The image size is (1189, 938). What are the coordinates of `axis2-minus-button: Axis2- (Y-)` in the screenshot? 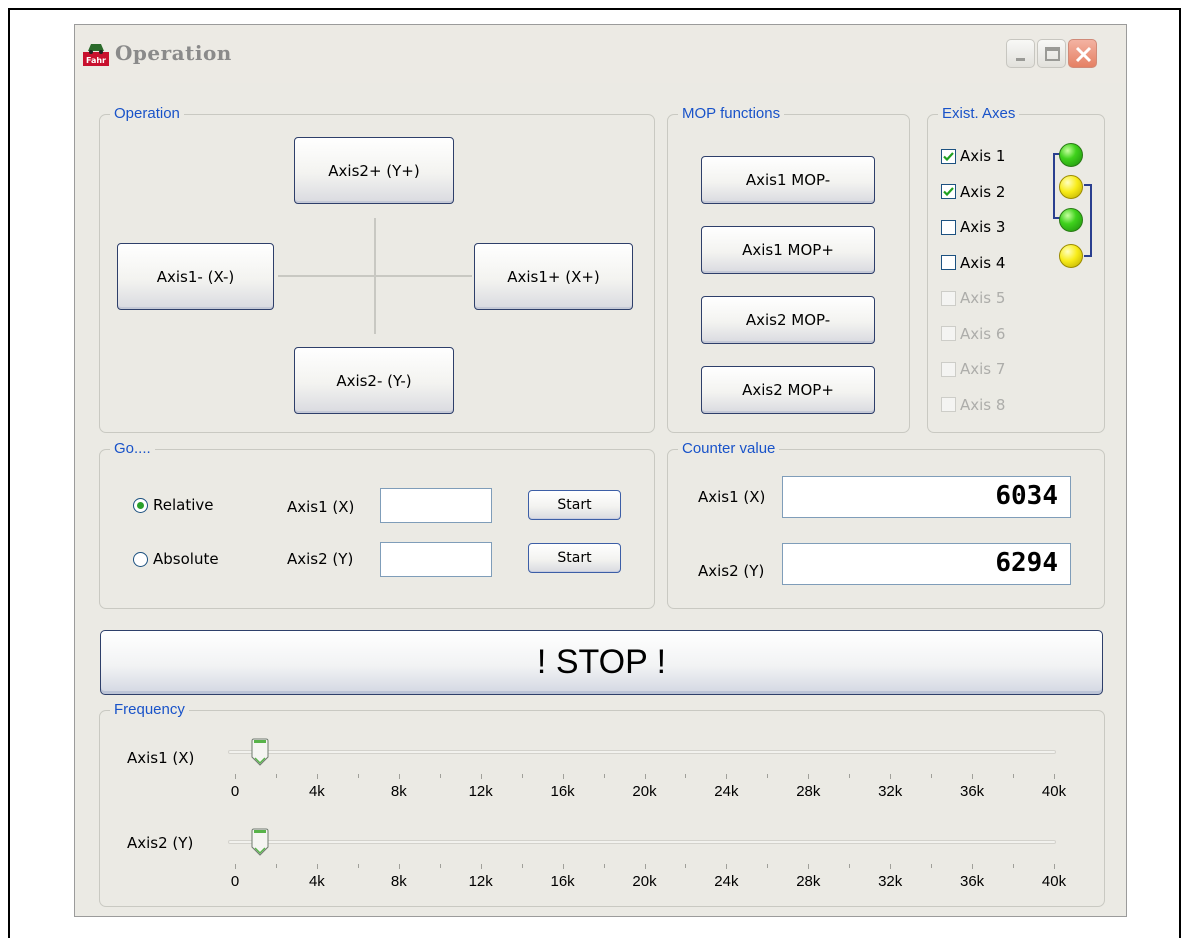 It's located at (374, 380).